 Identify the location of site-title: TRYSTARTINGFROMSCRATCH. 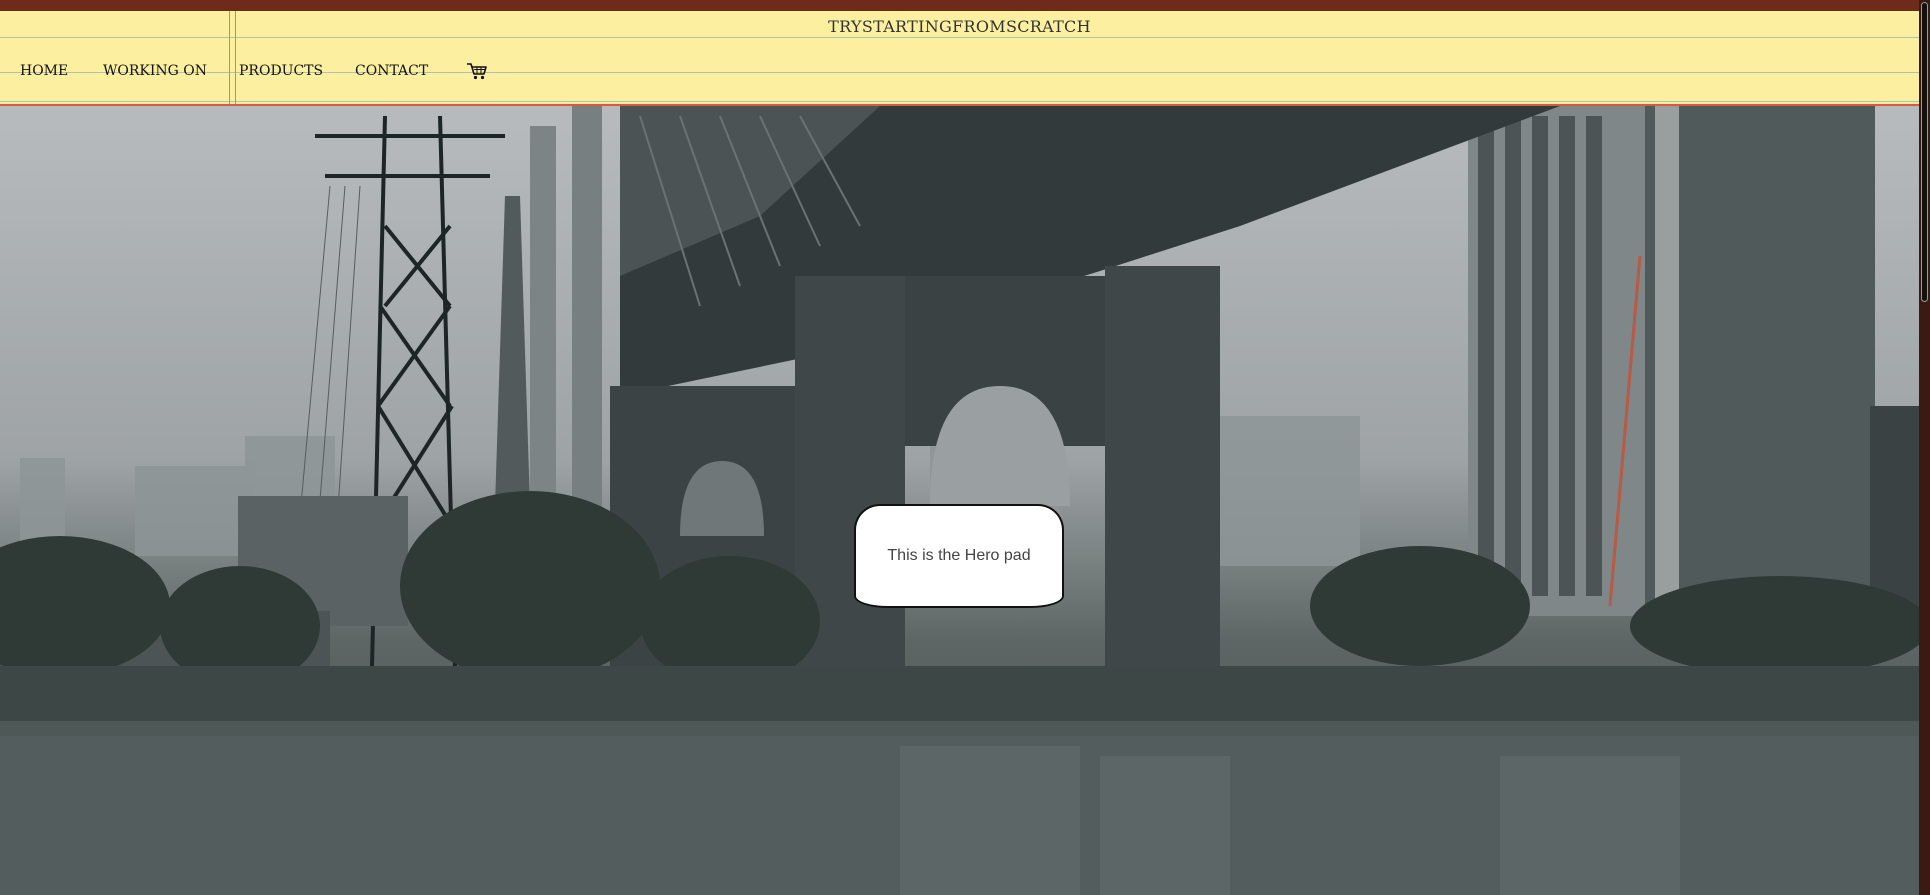
(959, 26).